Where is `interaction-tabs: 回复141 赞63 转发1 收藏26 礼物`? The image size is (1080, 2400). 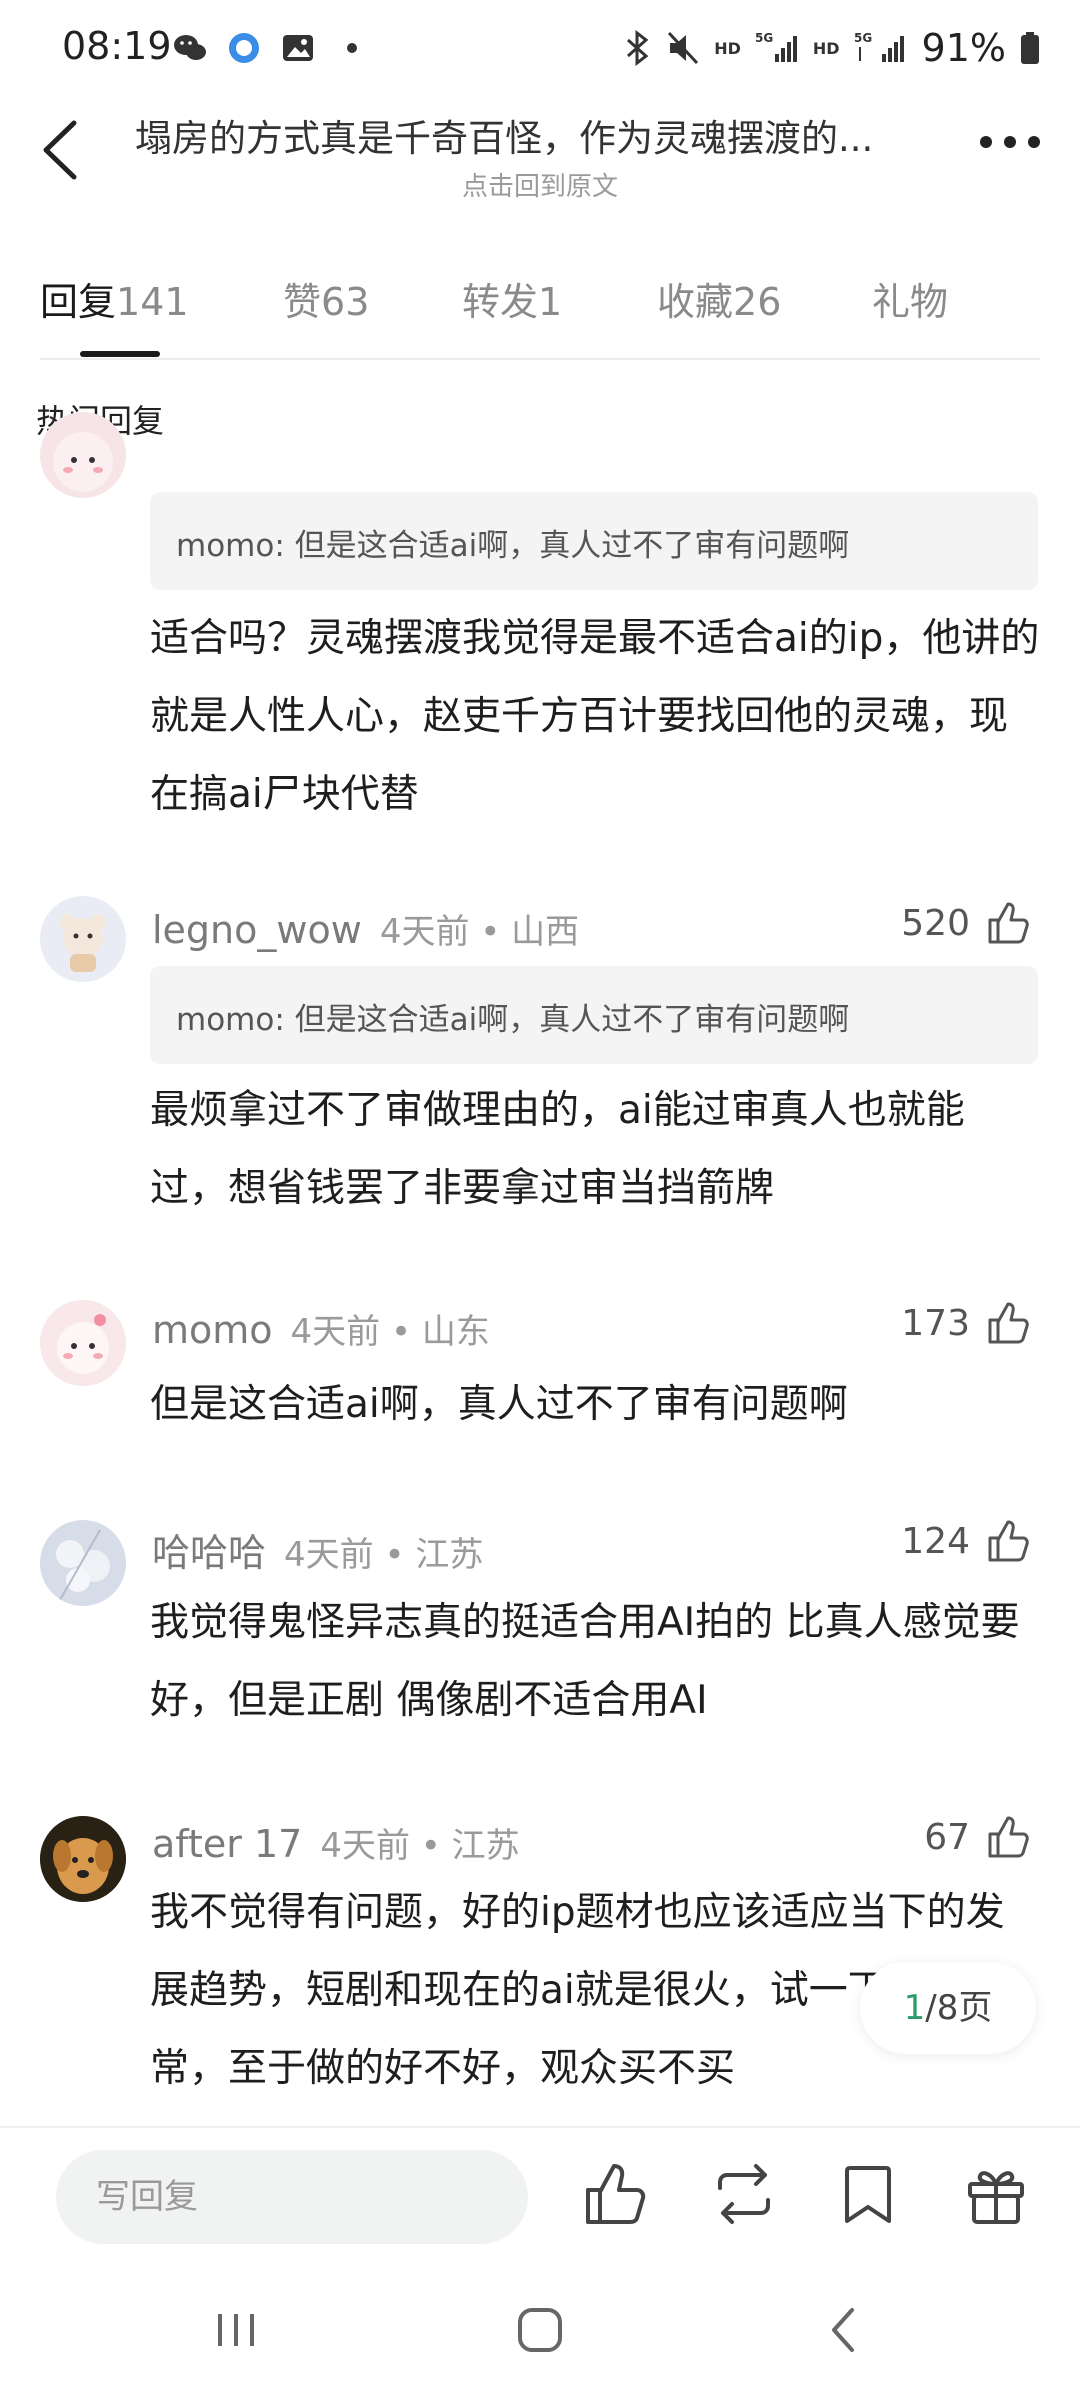 interaction-tabs: 回复141 赞63 转发1 收藏26 礼物 is located at coordinates (540, 312).